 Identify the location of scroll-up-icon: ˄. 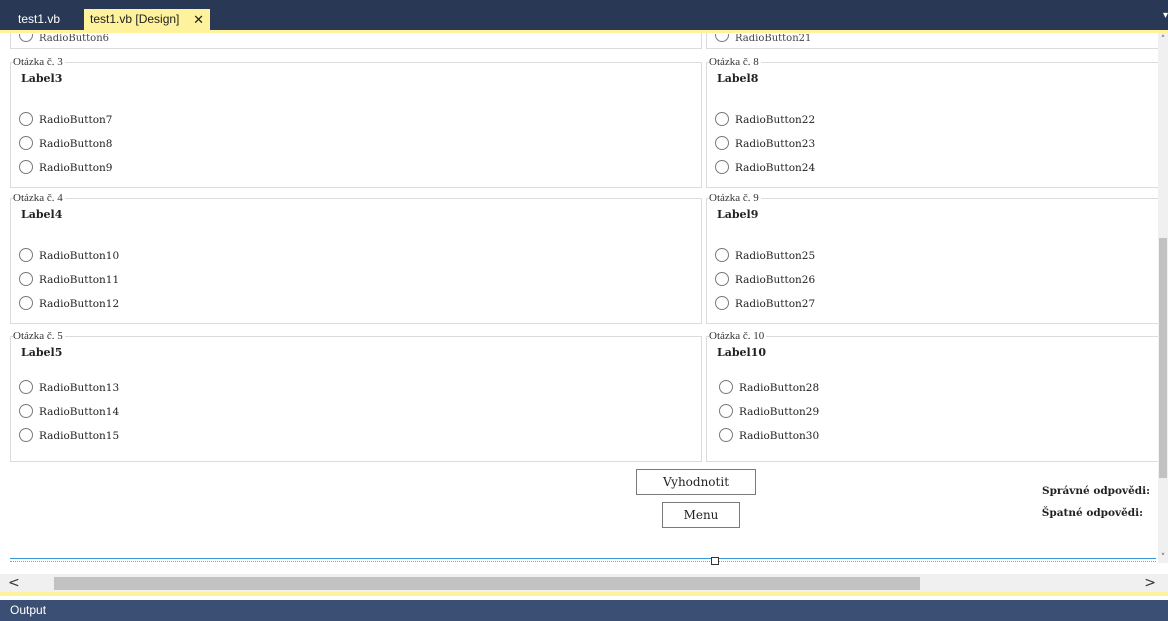
(1163, 40).